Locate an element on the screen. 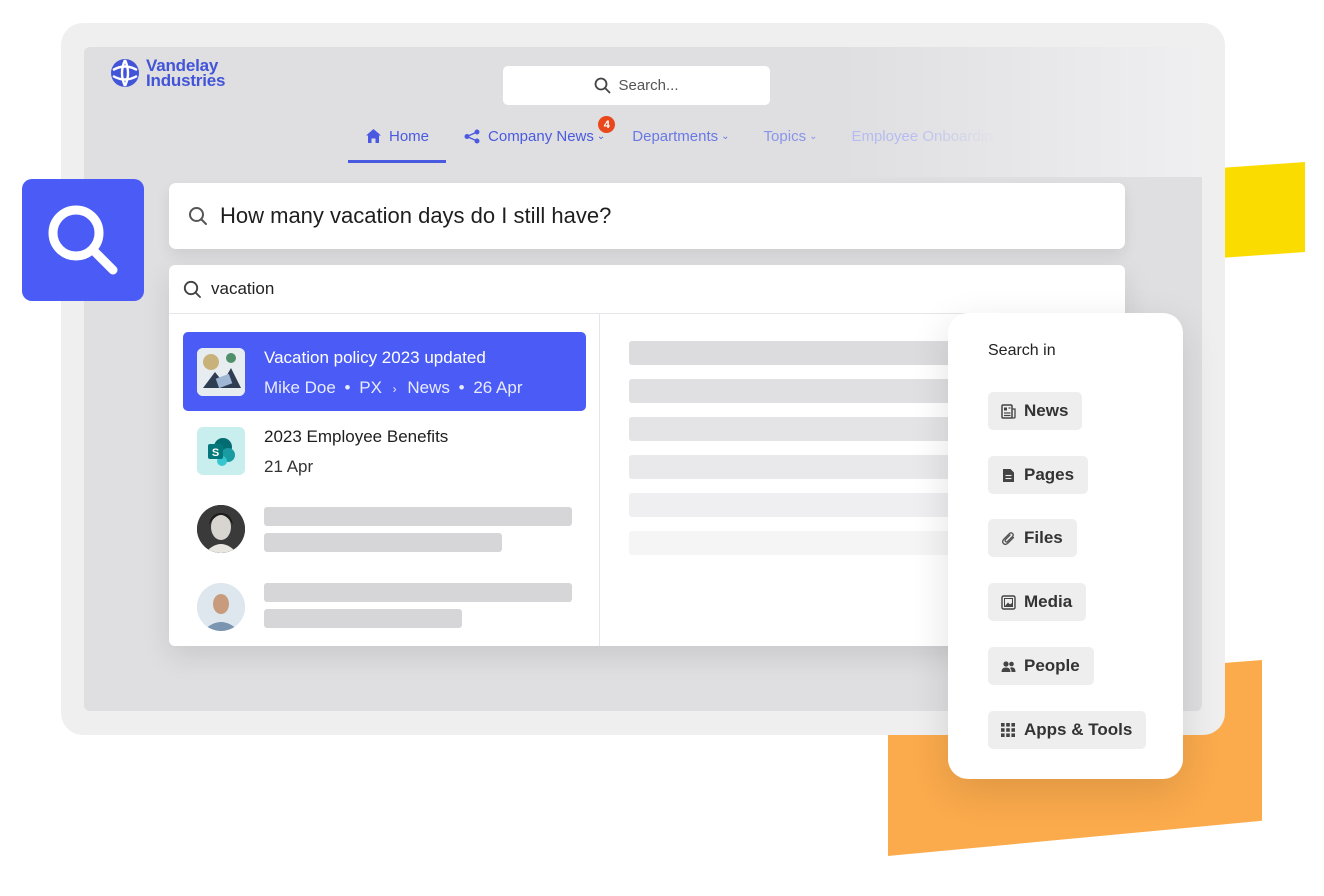  nav-label-departments: Departments is located at coordinates (675, 136).